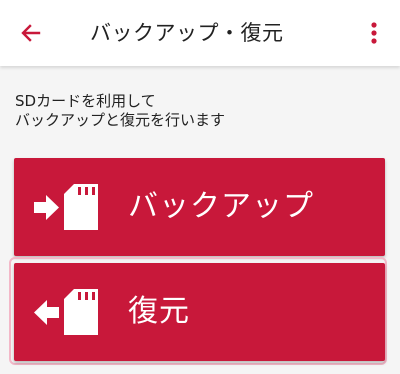 Image resolution: width=400 pixels, height=374 pixels. What do you see at coordinates (159, 311) in the screenshot?
I see `restore-button-label: 復元` at bounding box center [159, 311].